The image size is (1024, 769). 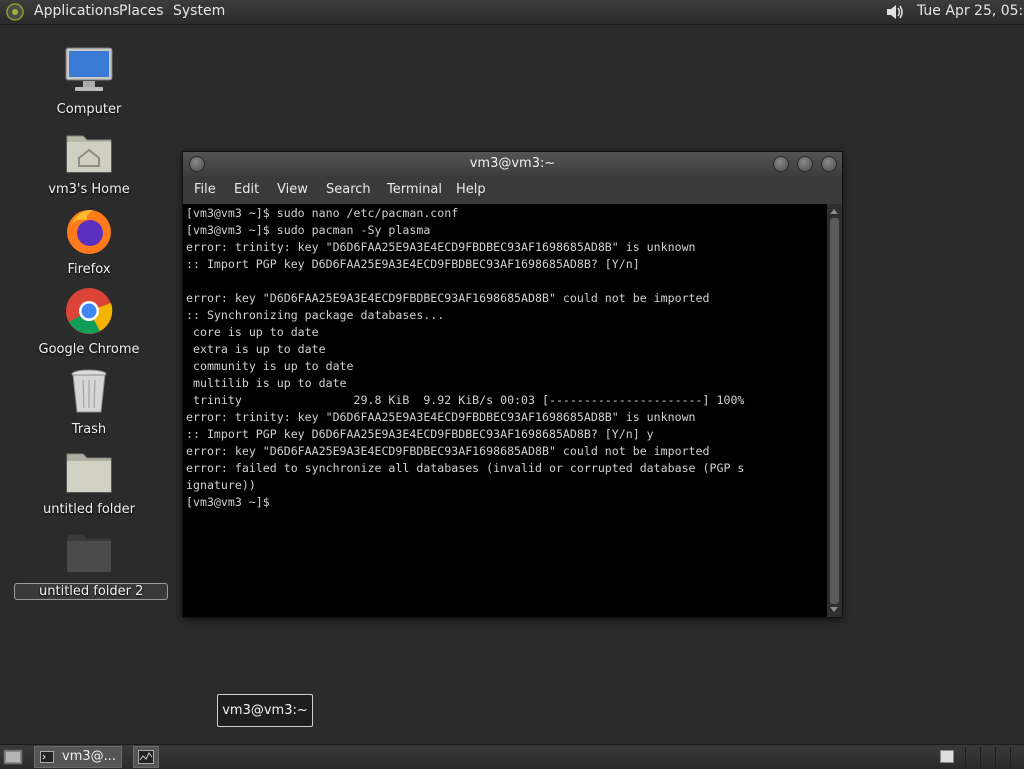 What do you see at coordinates (266, 383) in the screenshot?
I see `terminal-line: multilib is up to date` at bounding box center [266, 383].